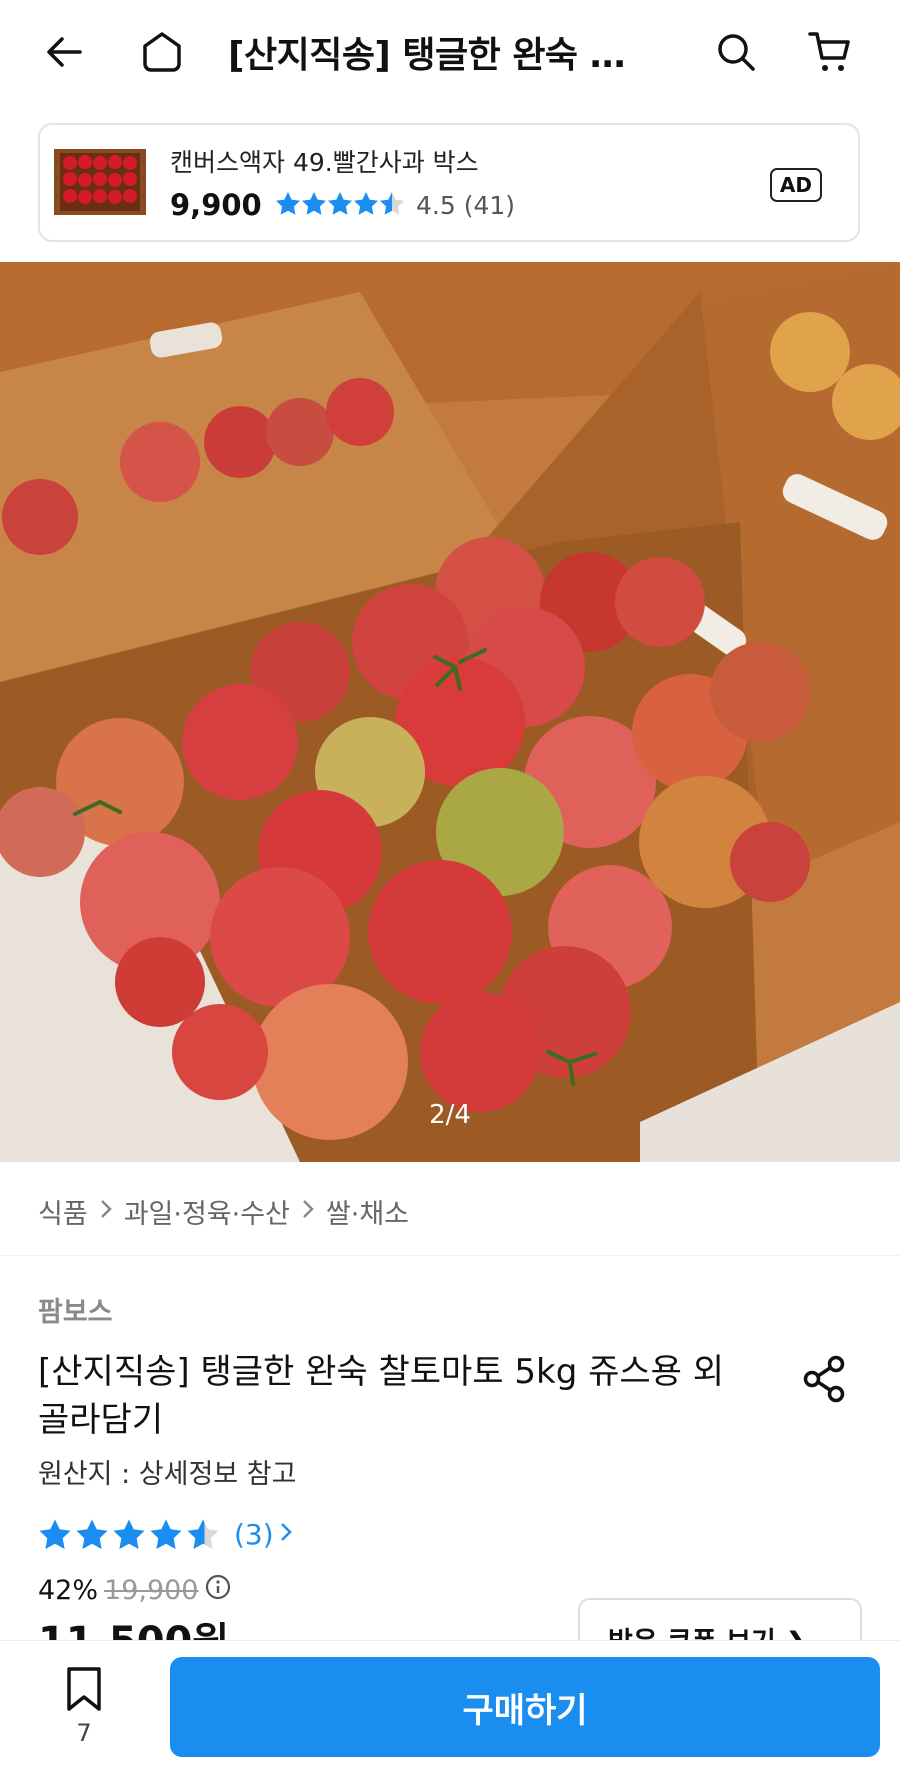 Image resolution: width=900 pixels, height=1774 pixels. Describe the element at coordinates (84, 1689) in the screenshot. I see `bookmark-icon` at that location.